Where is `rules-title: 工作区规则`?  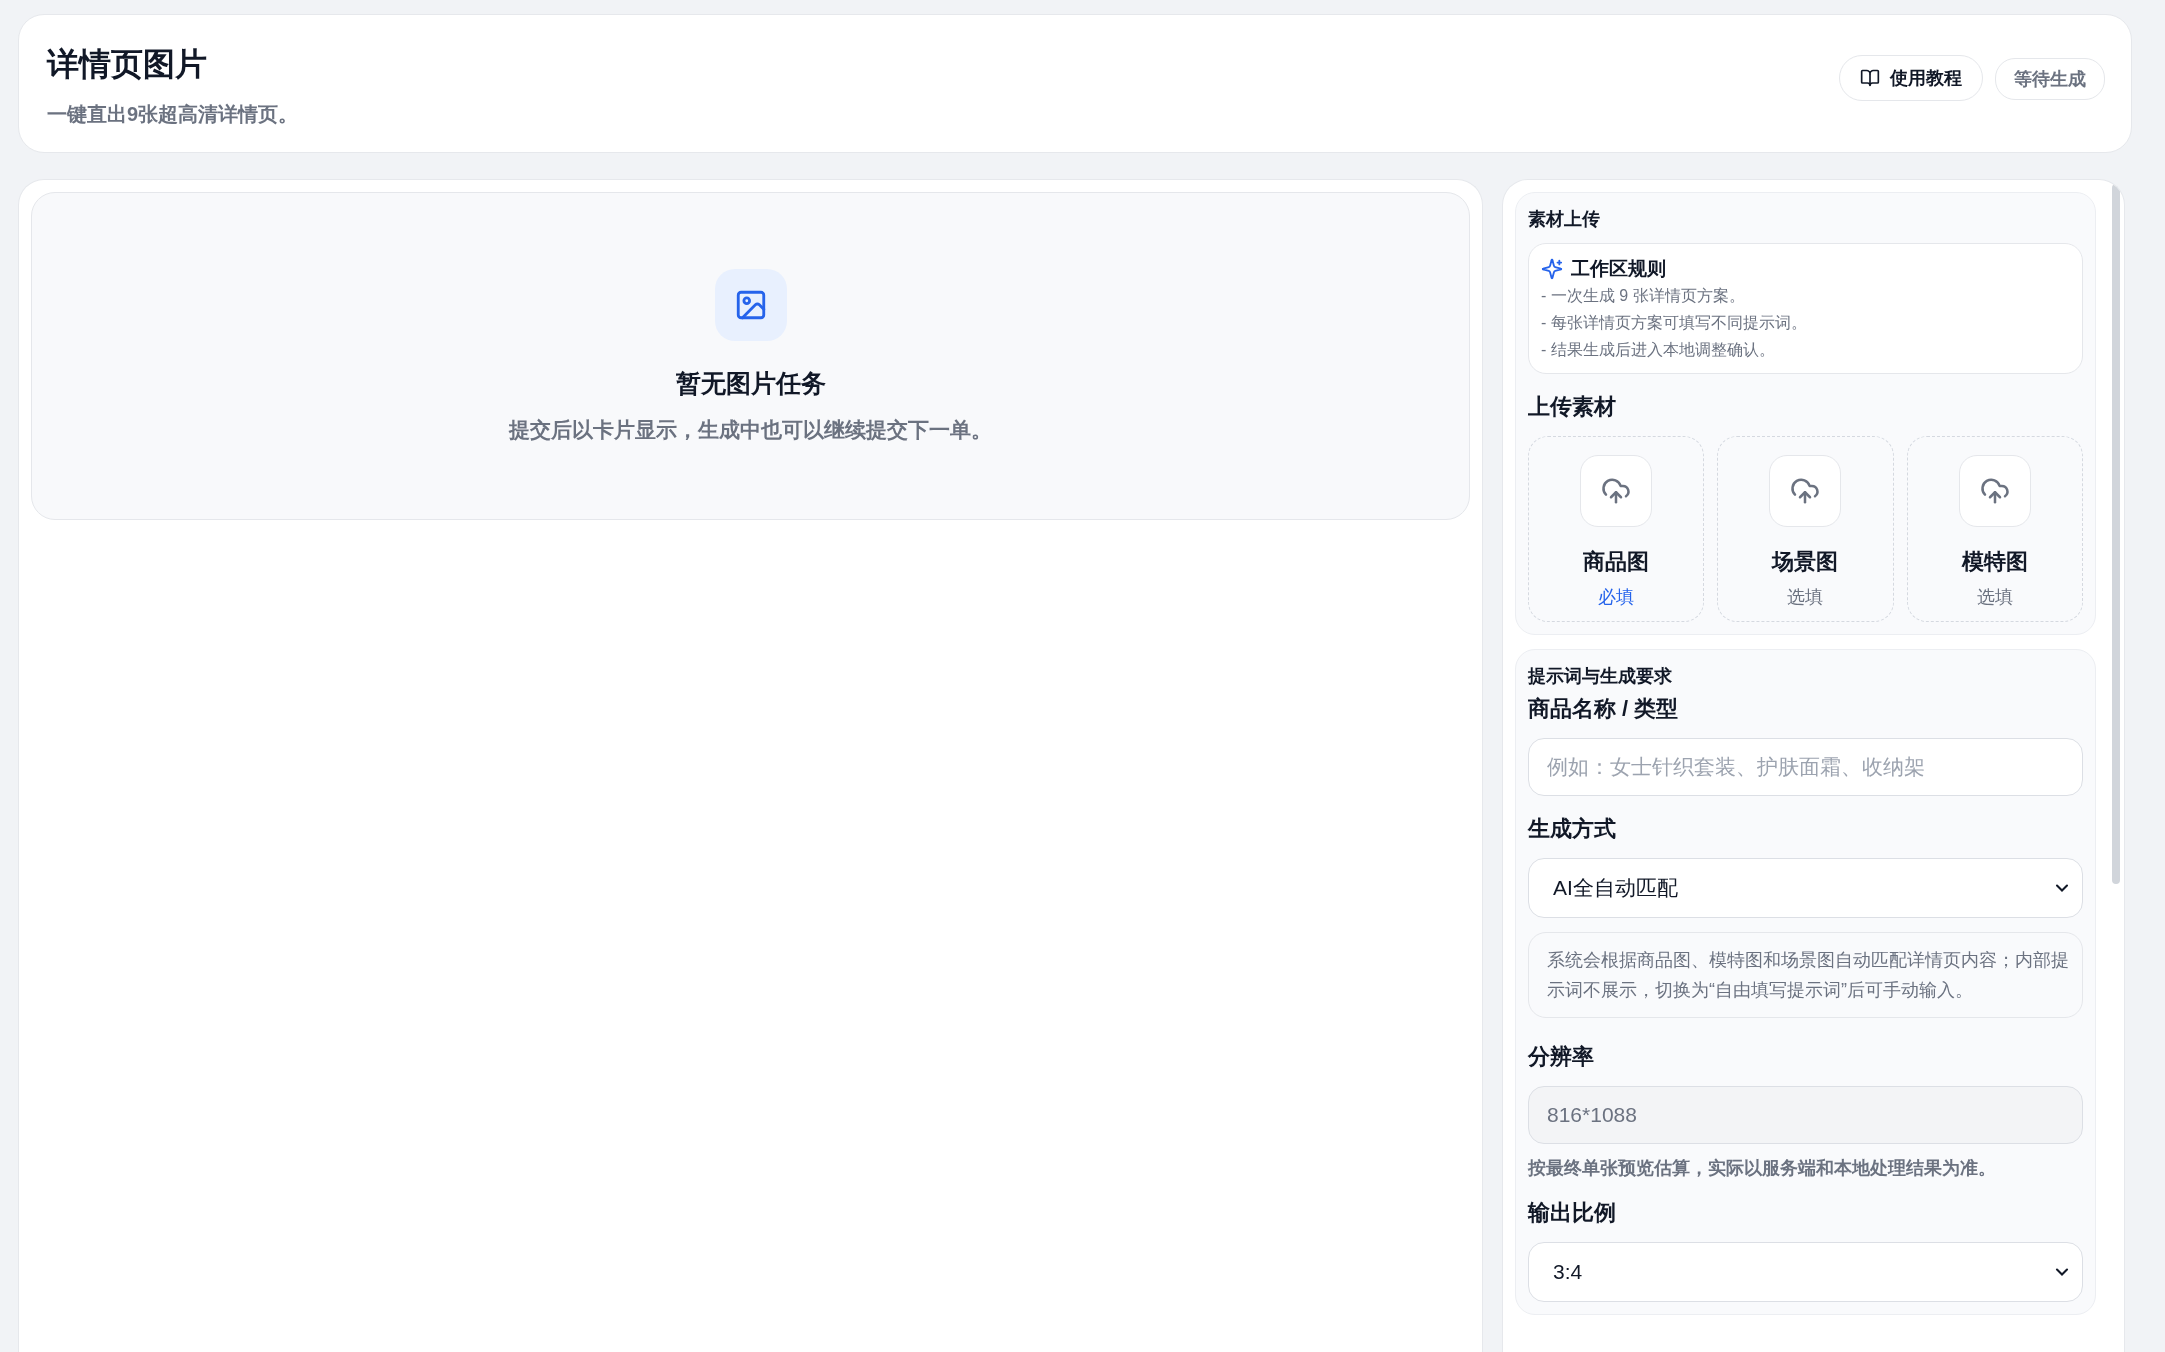 rules-title: 工作区规则 is located at coordinates (1618, 269).